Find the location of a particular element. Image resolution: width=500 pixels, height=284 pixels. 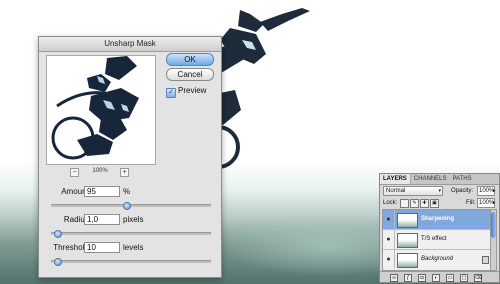

layers-footer: ∞ ƒ ◘ ◐ ▭ ▢ ⌫ is located at coordinates (439, 276).